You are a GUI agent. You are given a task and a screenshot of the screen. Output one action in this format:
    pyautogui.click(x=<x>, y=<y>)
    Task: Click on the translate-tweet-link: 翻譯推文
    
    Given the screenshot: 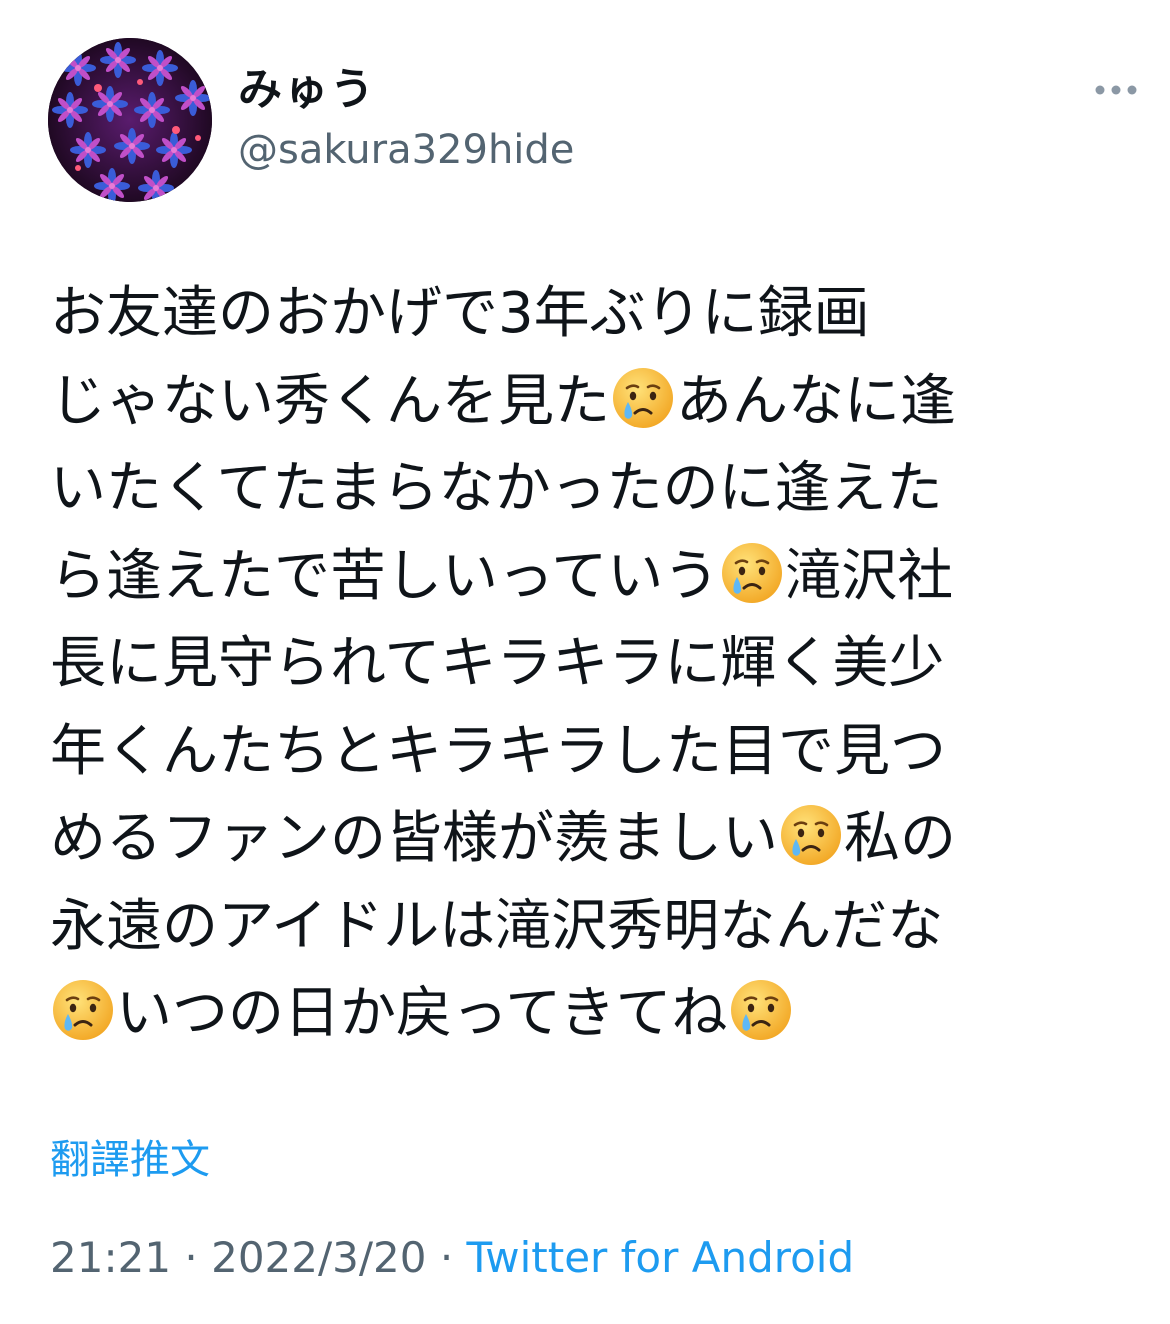 What is the action you would take?
    pyautogui.click(x=130, y=1160)
    